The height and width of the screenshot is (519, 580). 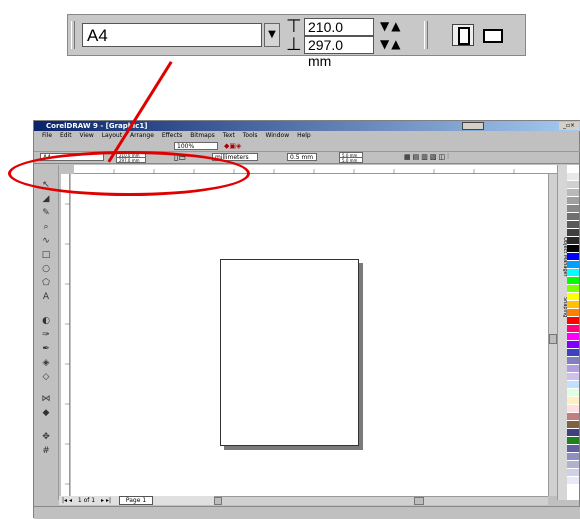 I want to click on vertical-scrollbar, so click(x=552, y=335).